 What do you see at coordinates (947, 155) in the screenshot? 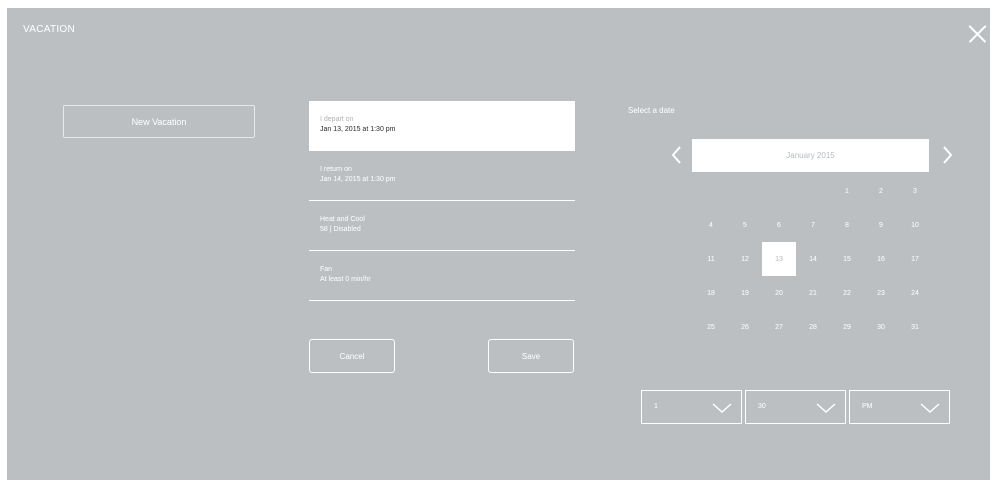
I see `chevron-right-icon` at bounding box center [947, 155].